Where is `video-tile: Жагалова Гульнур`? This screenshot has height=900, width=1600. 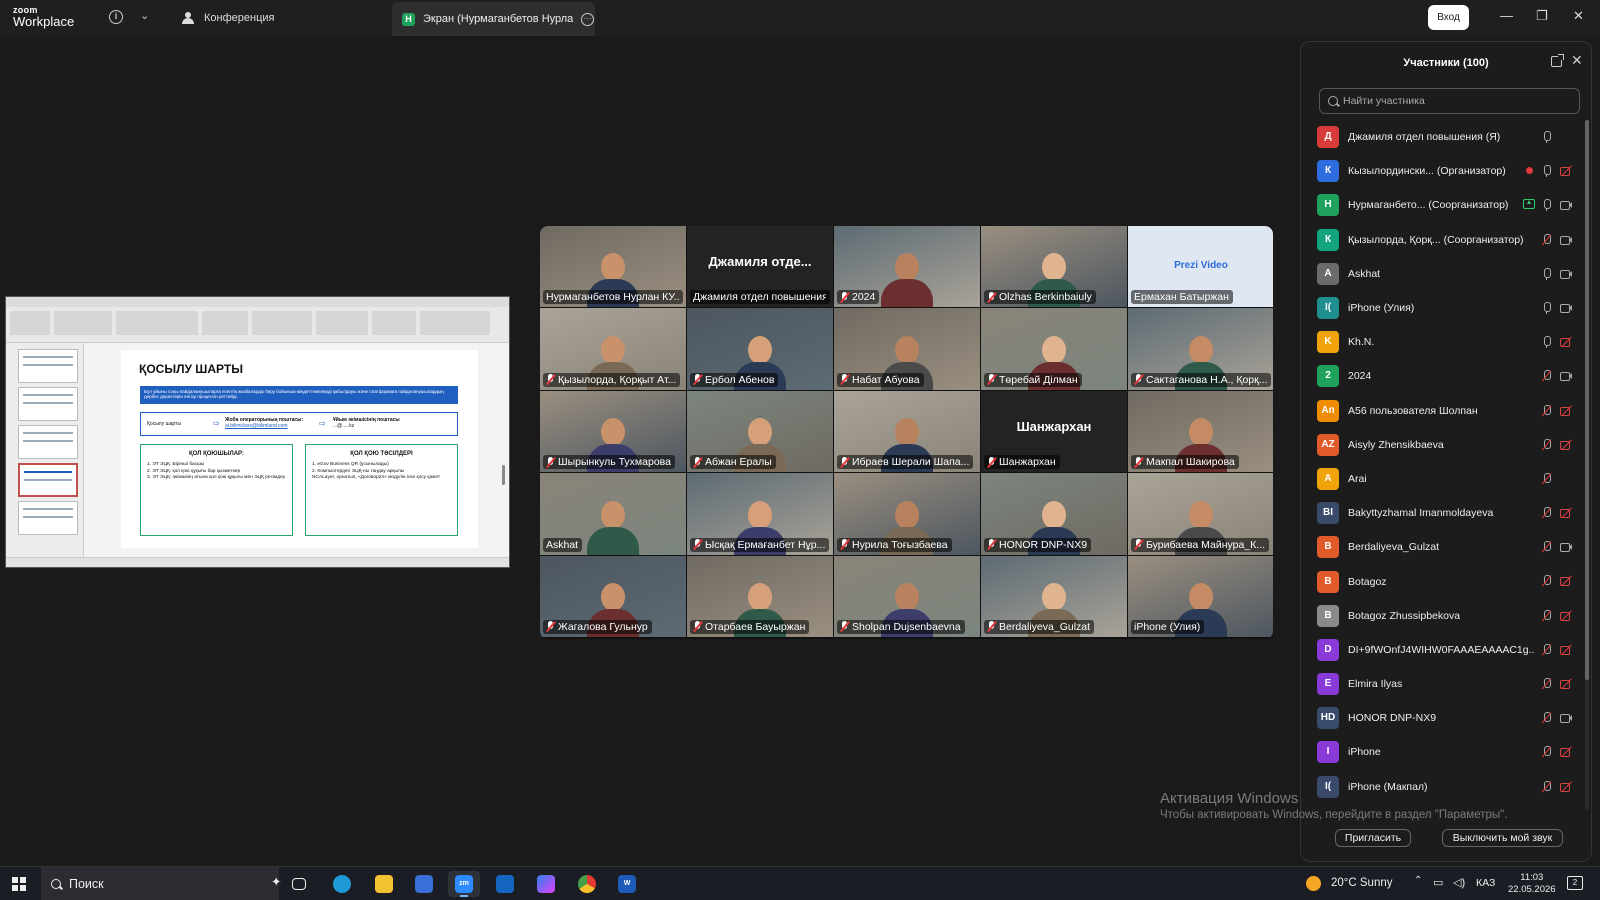
video-tile: Жагалова Гульнур is located at coordinates (613, 596).